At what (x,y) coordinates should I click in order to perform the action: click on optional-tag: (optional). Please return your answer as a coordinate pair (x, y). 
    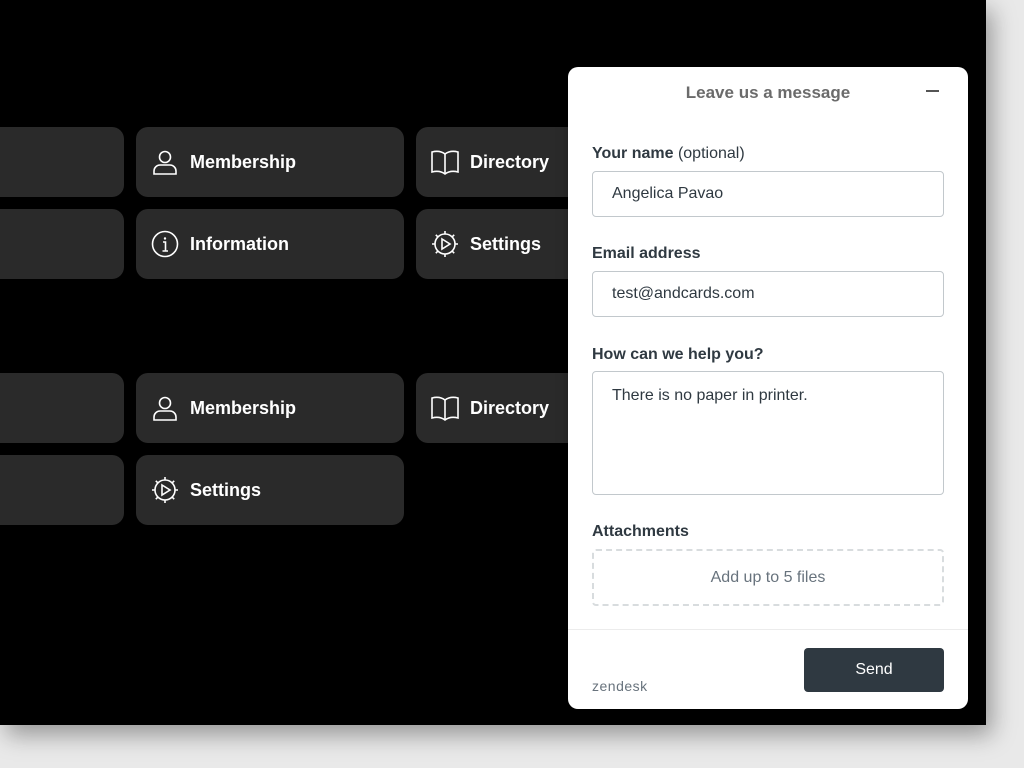
    Looking at the image, I should click on (711, 153).